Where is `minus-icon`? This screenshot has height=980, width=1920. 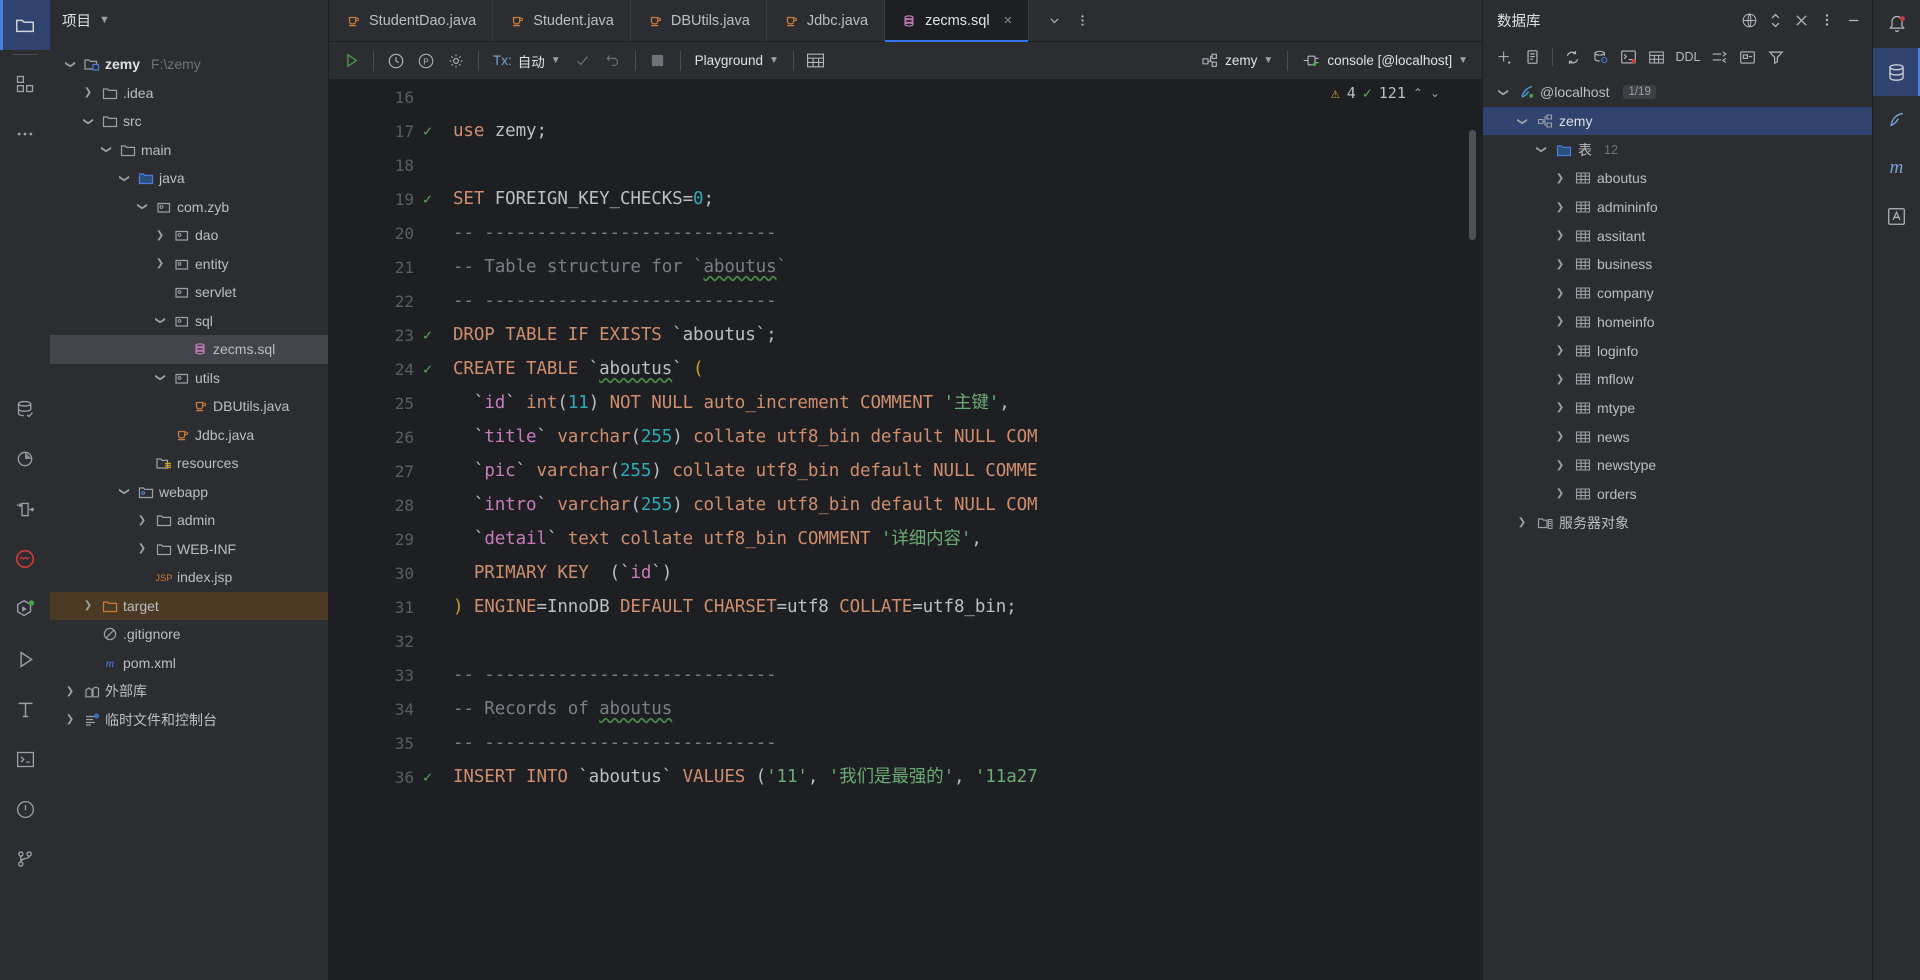
minus-icon is located at coordinates (1853, 20).